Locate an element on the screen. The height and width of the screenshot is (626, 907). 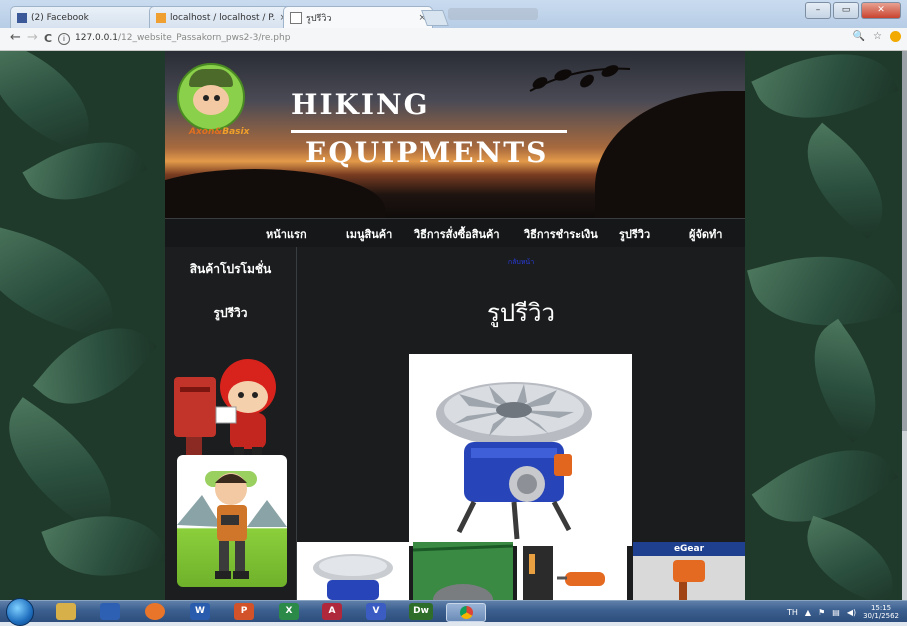
close-window-button: ✕ is located at coordinates (881, 10).